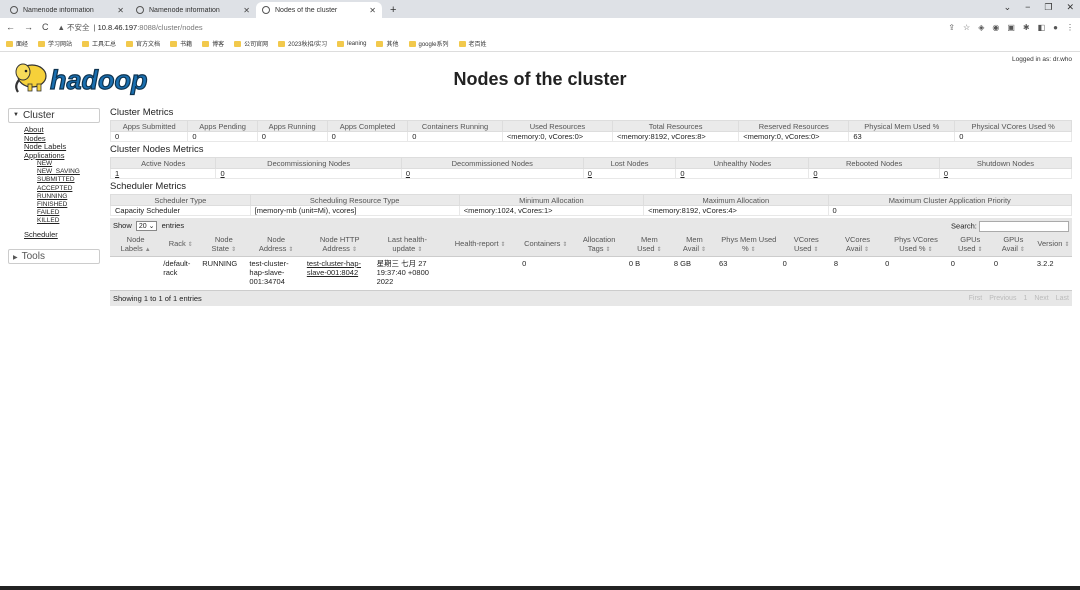 The image size is (1080, 590). Describe the element at coordinates (806, 245) in the screenshot. I see `sortable-column-header: VCores Used ⇕` at that location.